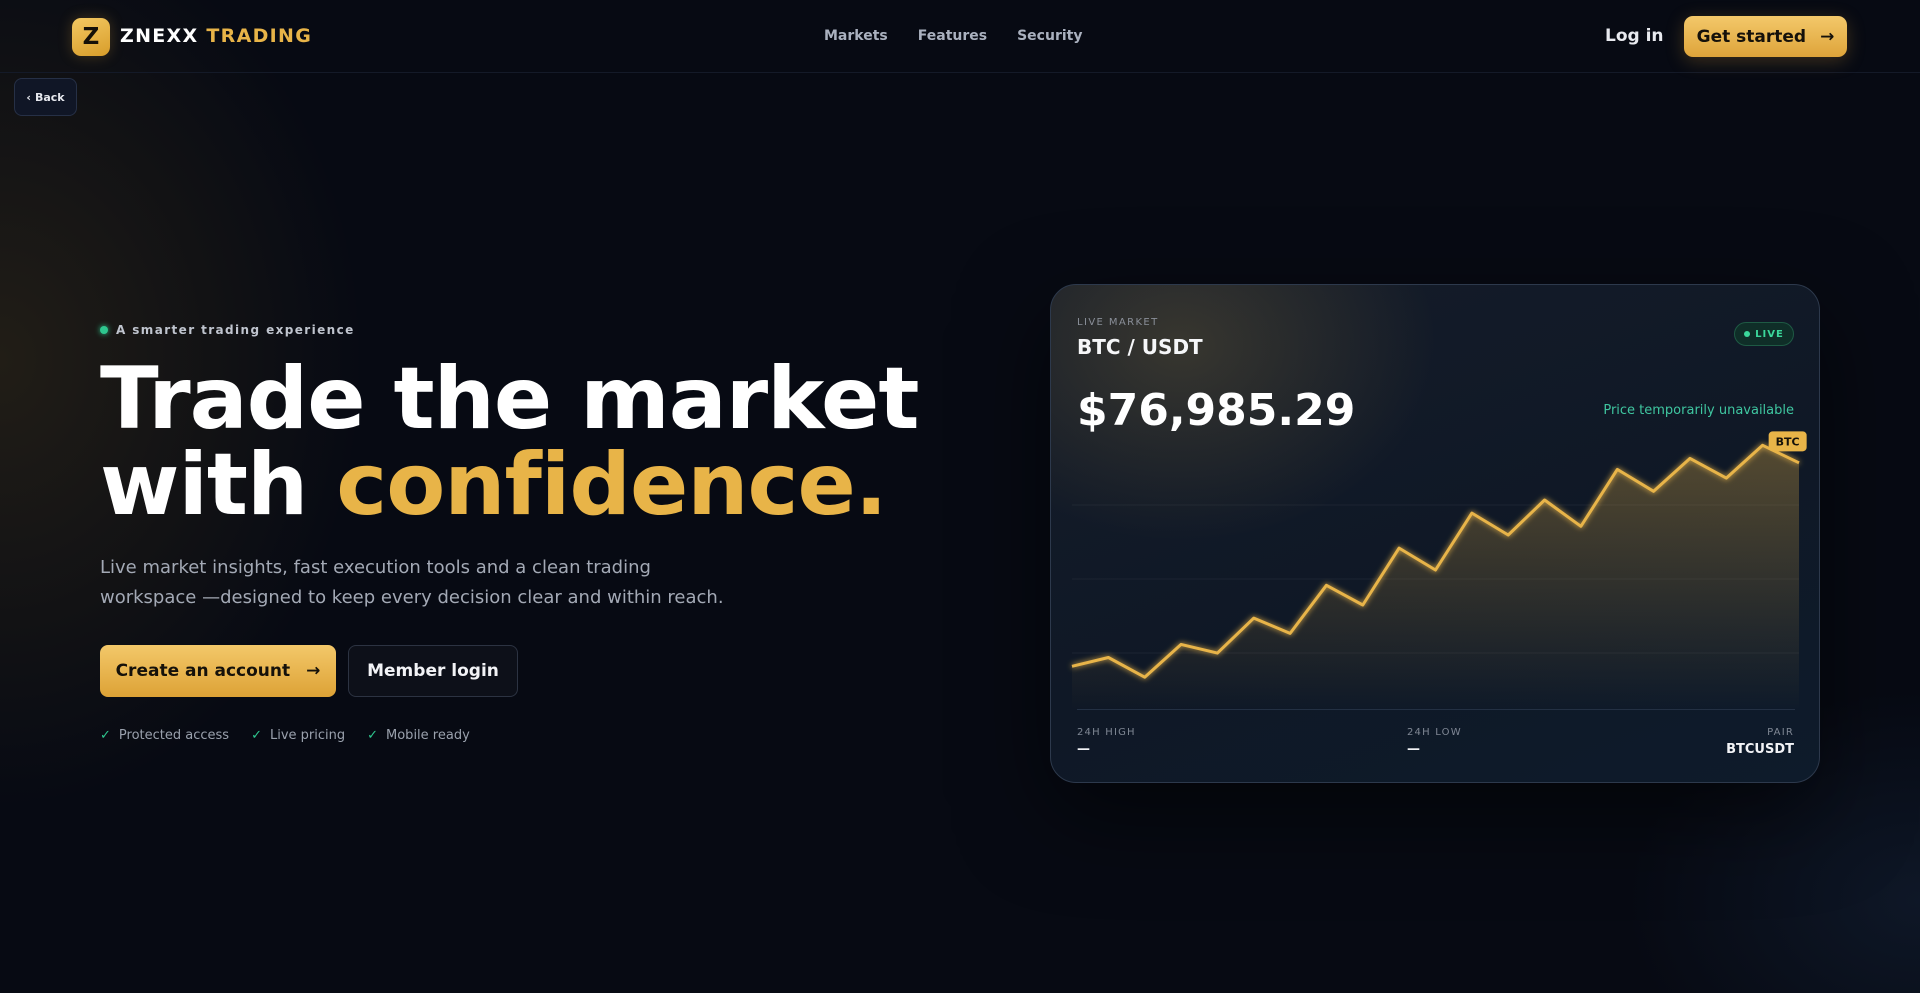 This screenshot has width=1920, height=993. What do you see at coordinates (174, 735) in the screenshot?
I see `feature-label: Protected access` at bounding box center [174, 735].